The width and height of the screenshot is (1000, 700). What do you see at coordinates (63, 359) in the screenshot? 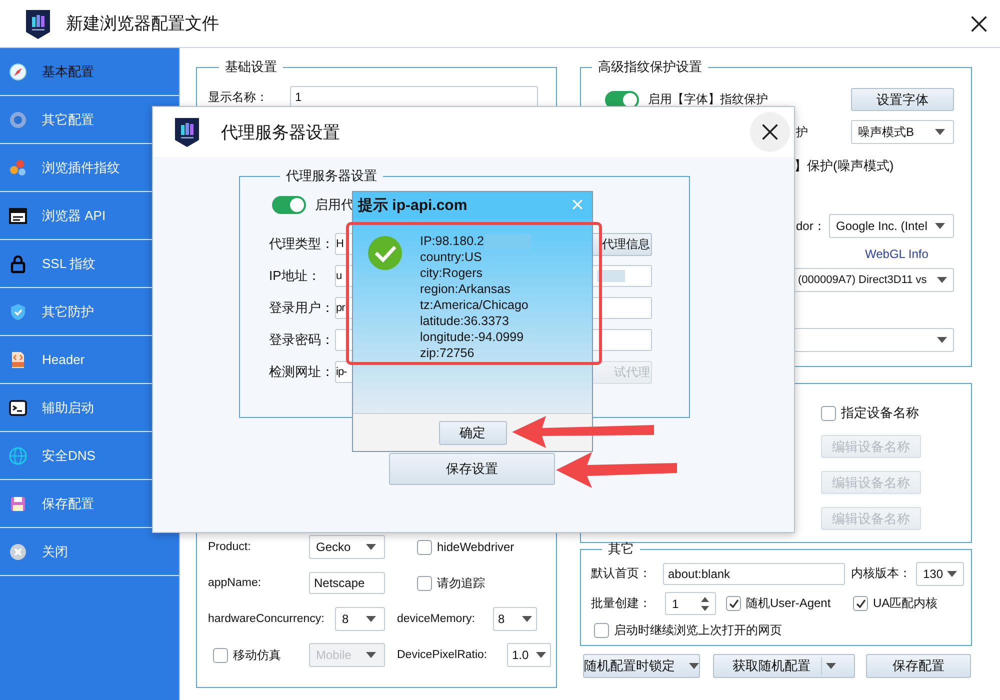
I see `sidebar-label: Header` at bounding box center [63, 359].